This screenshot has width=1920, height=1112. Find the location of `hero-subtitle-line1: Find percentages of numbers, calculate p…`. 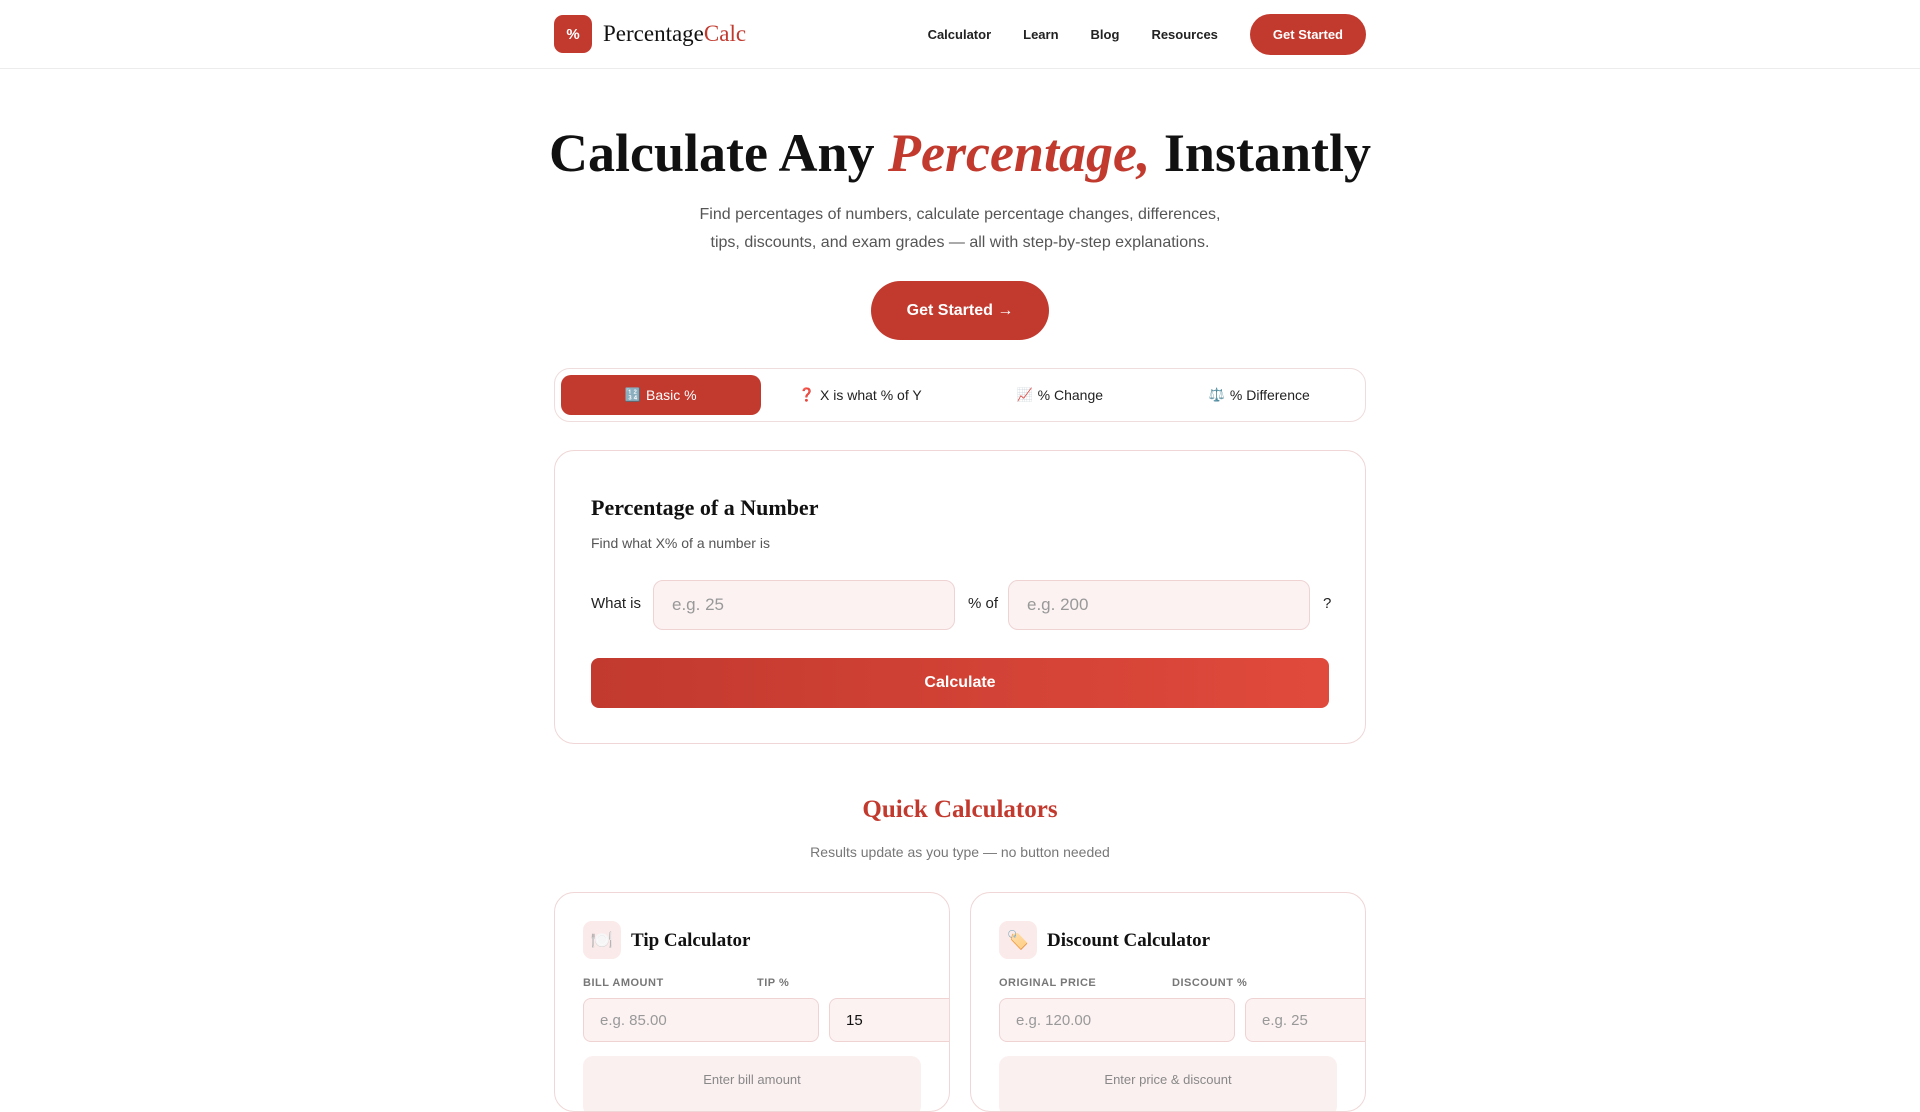

hero-subtitle-line1: Find percentages of numbers, calculate p… is located at coordinates (960, 214).